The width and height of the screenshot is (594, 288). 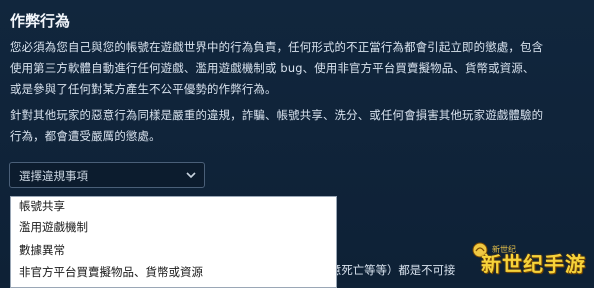 What do you see at coordinates (191, 175) in the screenshot?
I see `chevron-down-icon` at bounding box center [191, 175].